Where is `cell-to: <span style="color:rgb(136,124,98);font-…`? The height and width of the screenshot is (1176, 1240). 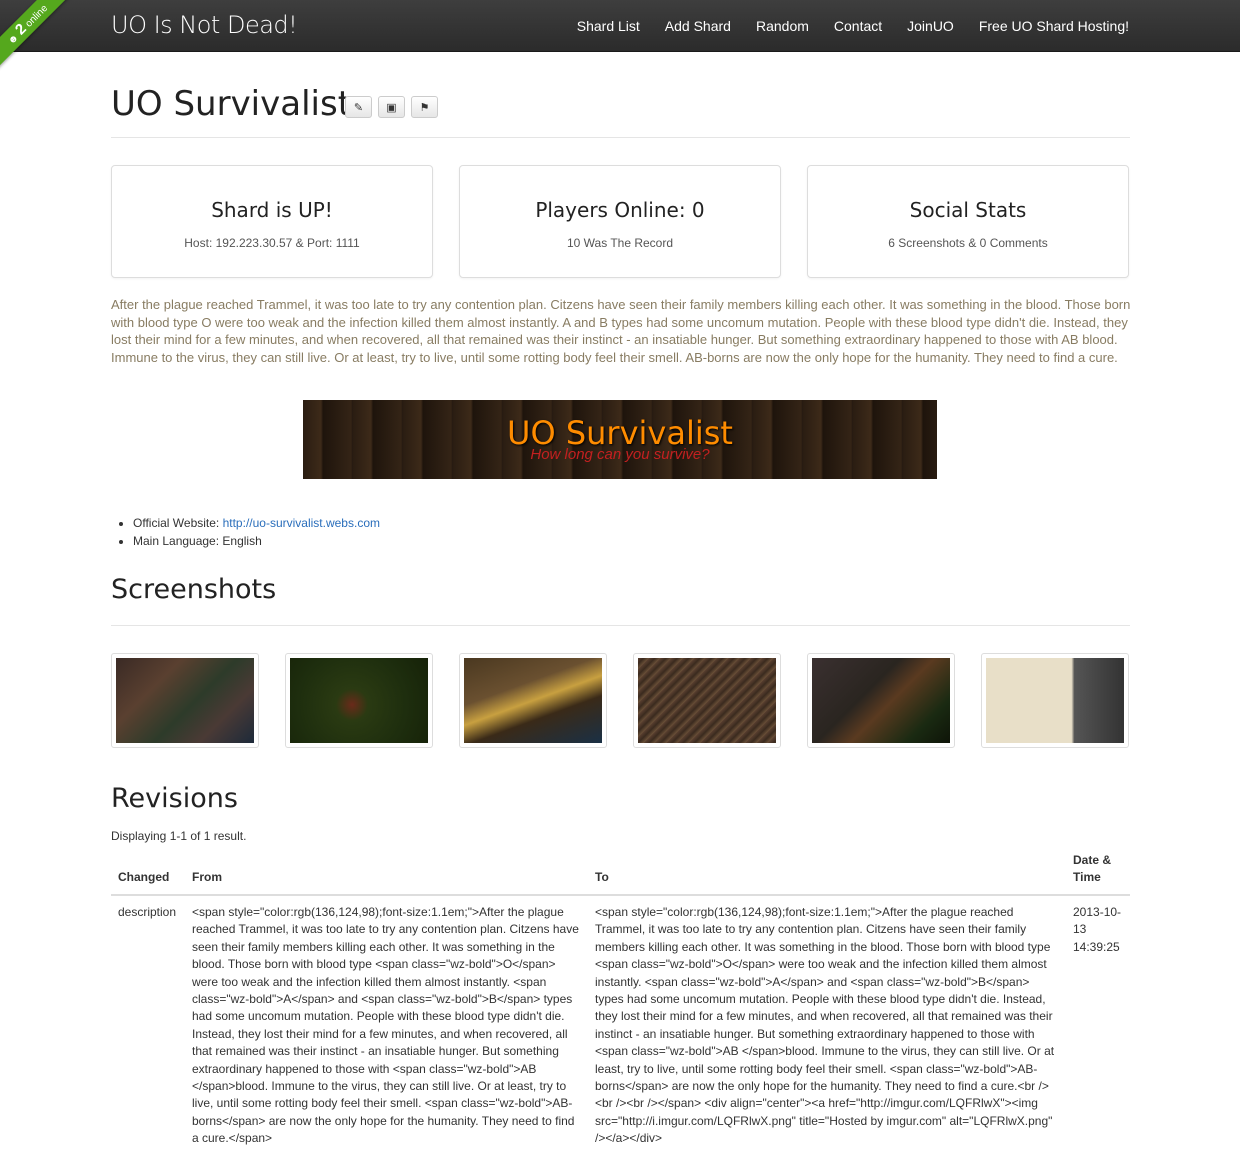 cell-to: <span style="color:rgb(136,124,98);font-… is located at coordinates (825, 1025).